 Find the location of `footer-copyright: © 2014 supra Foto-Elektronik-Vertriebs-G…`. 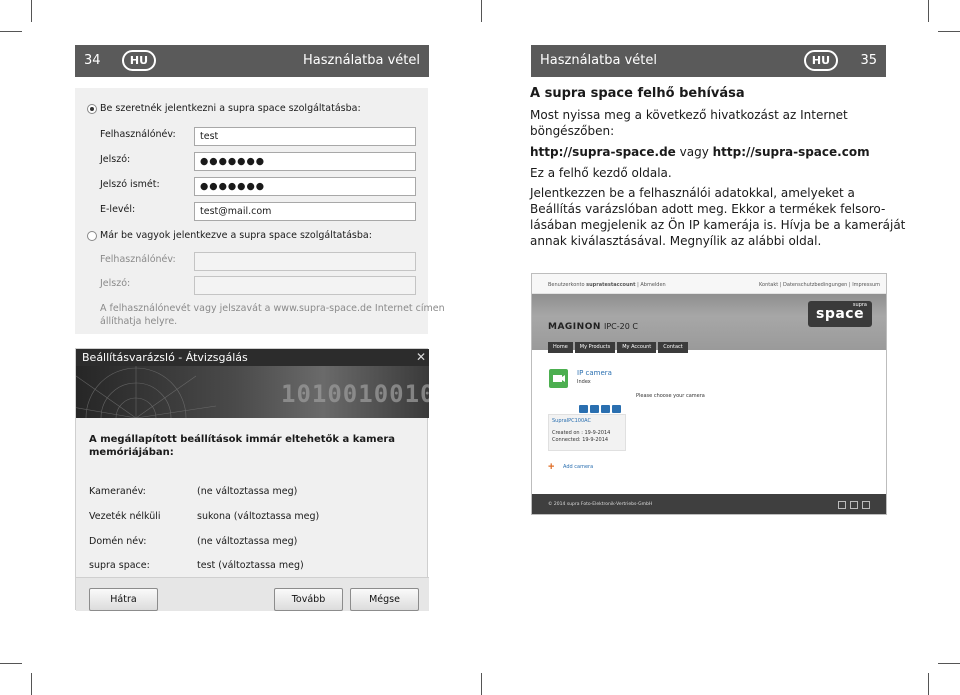

footer-copyright: © 2014 supra Foto-Elektronik-Vertriebs-G… is located at coordinates (600, 504).